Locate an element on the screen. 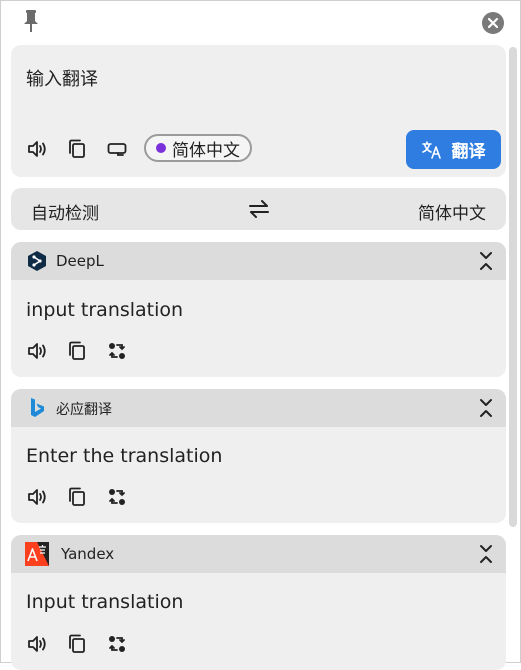 This screenshot has width=521, height=670. target-language: 简体中文 is located at coordinates (452, 211).